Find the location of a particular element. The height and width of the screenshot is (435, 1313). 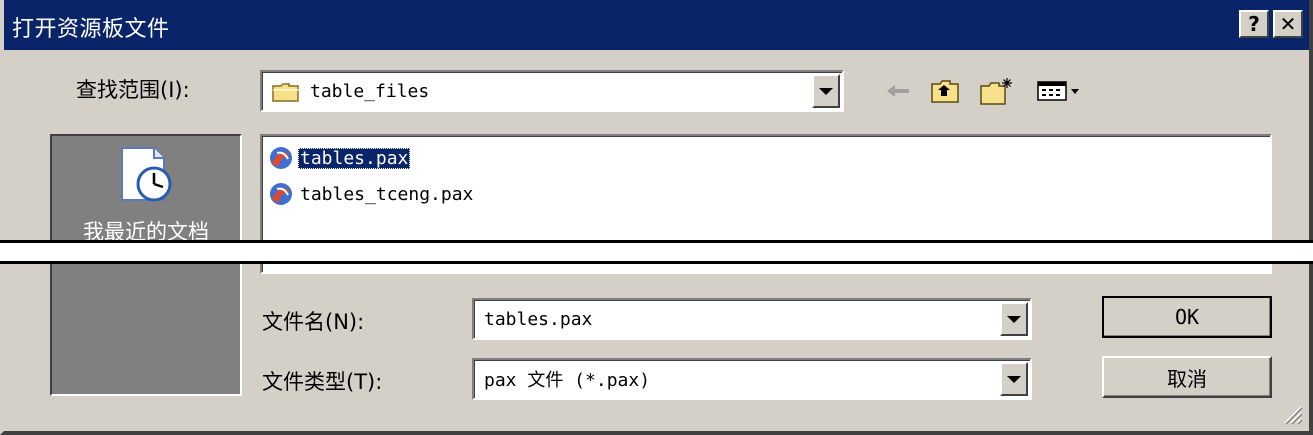

file-item: tables.pax is located at coordinates (339, 158).